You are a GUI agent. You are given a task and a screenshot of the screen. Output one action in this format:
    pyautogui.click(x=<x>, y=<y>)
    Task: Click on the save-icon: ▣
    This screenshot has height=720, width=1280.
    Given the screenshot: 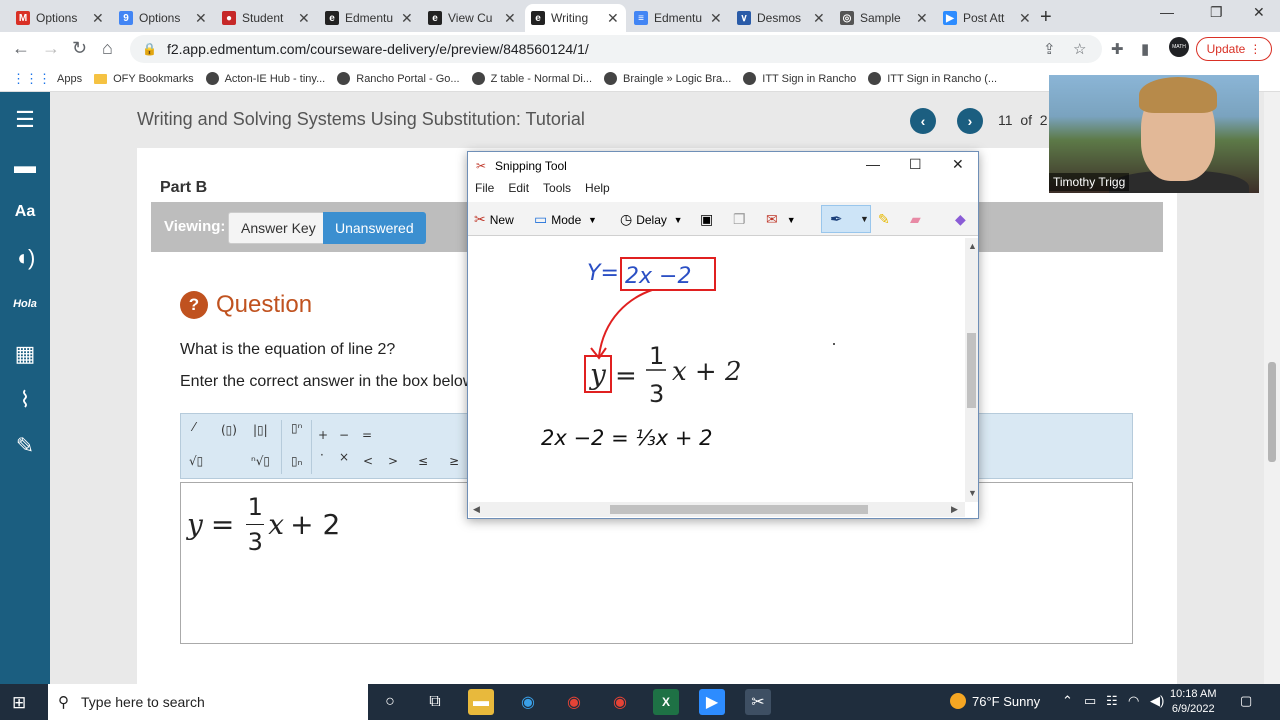 What is the action you would take?
    pyautogui.click(x=708, y=219)
    